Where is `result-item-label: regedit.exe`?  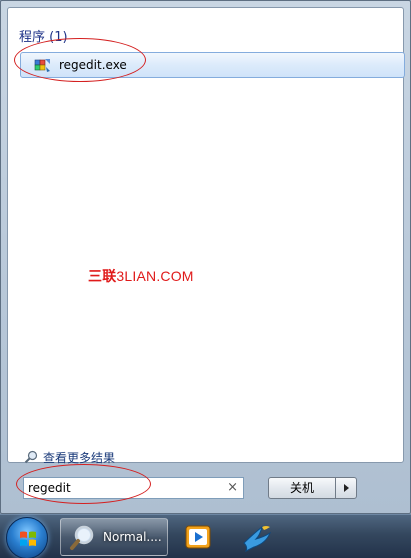 result-item-label: regedit.exe is located at coordinates (93, 65).